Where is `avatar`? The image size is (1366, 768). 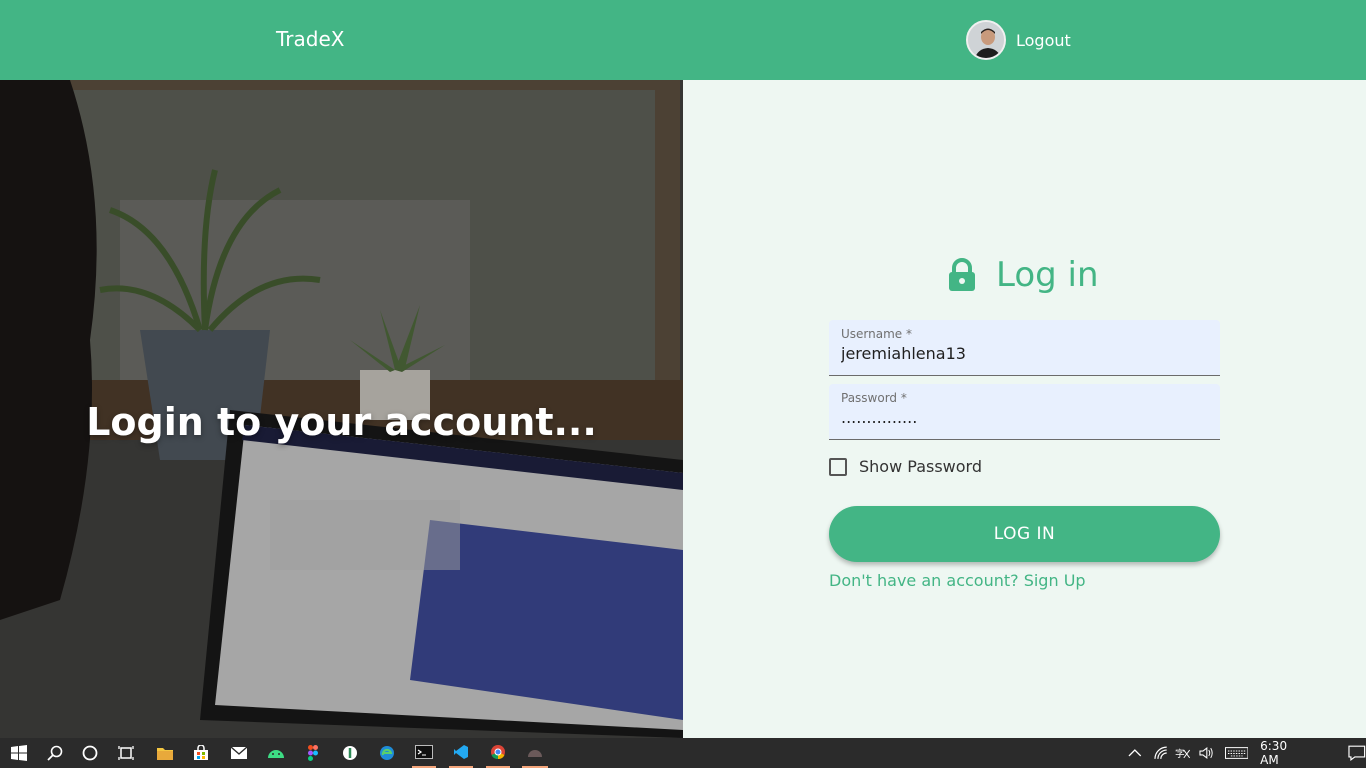 avatar is located at coordinates (986, 40).